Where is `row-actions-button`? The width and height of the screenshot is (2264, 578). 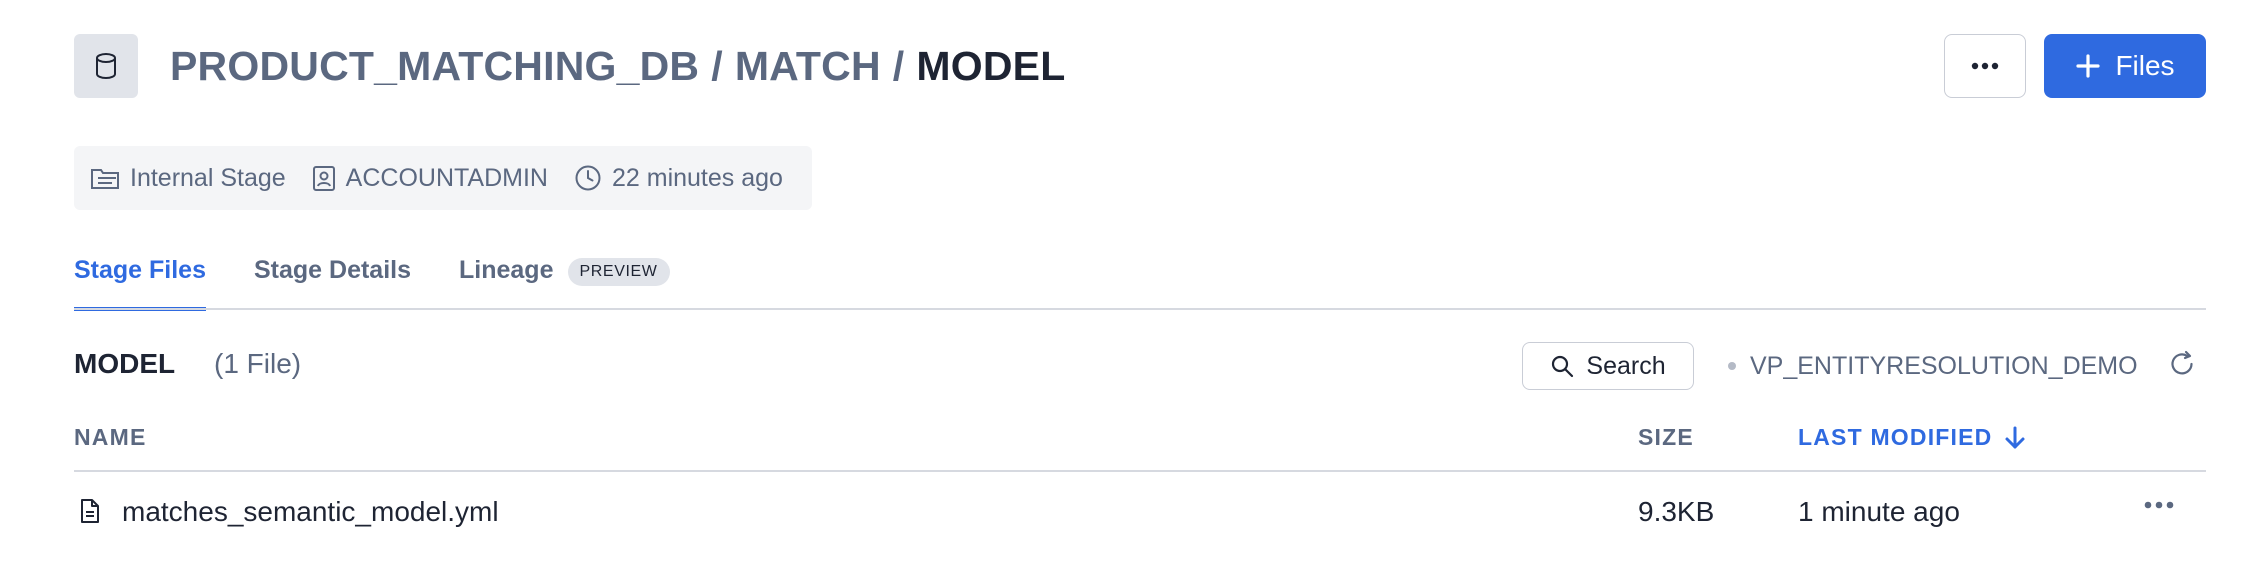
row-actions-button is located at coordinates (2159, 505).